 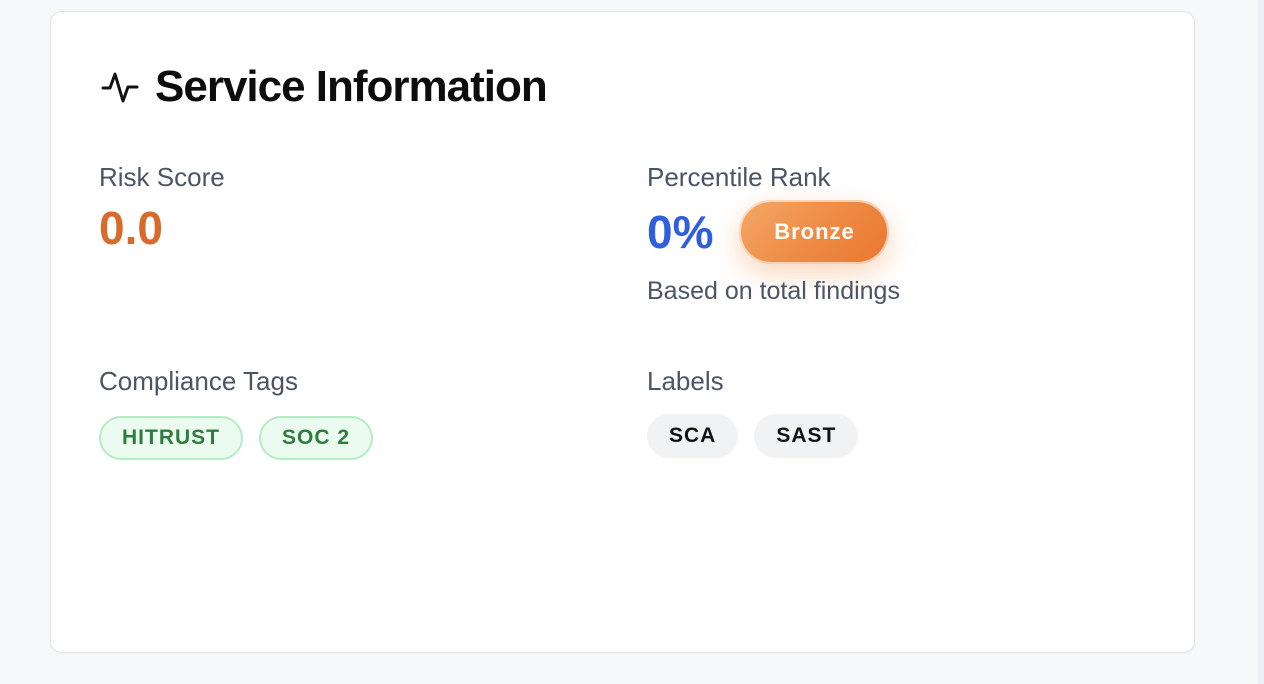 What do you see at coordinates (685, 381) in the screenshot?
I see `labels-label: Labels` at bounding box center [685, 381].